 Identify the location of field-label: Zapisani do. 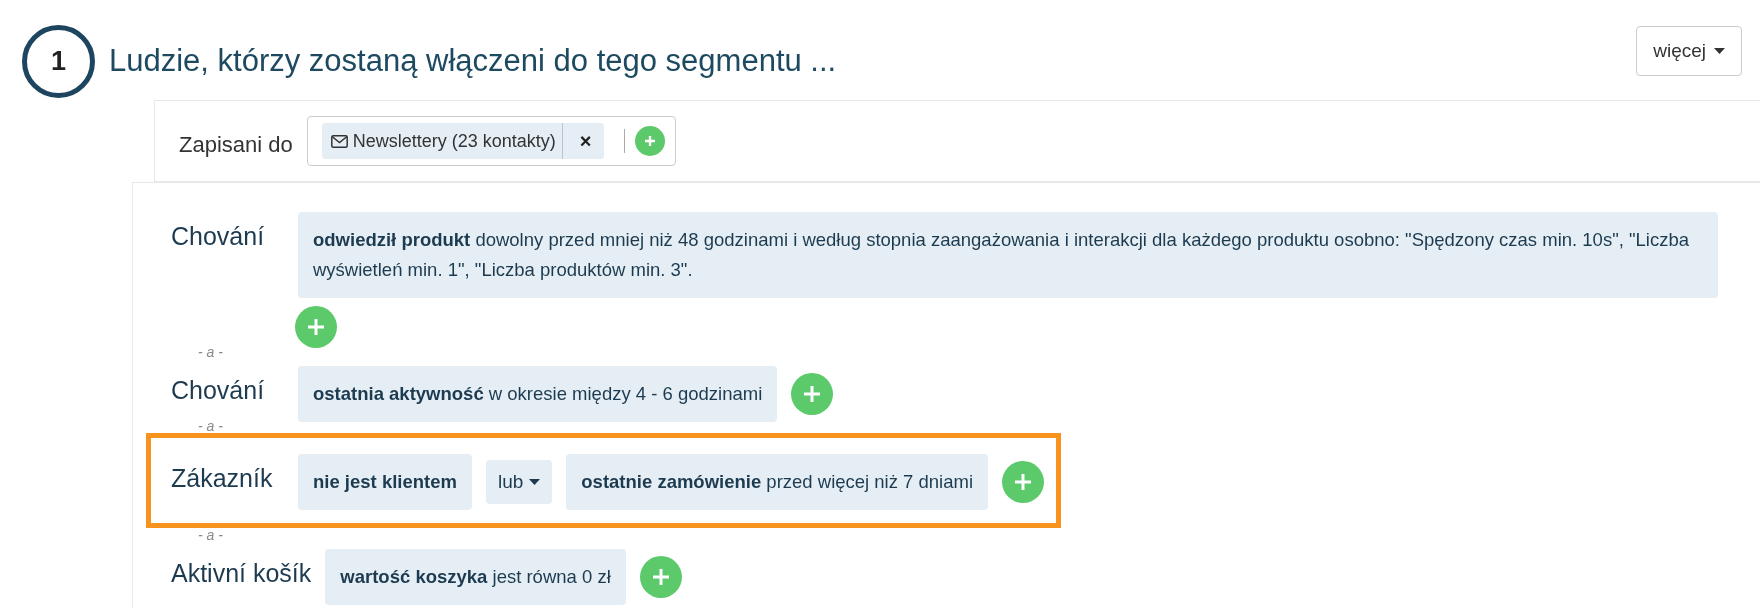
(236, 145).